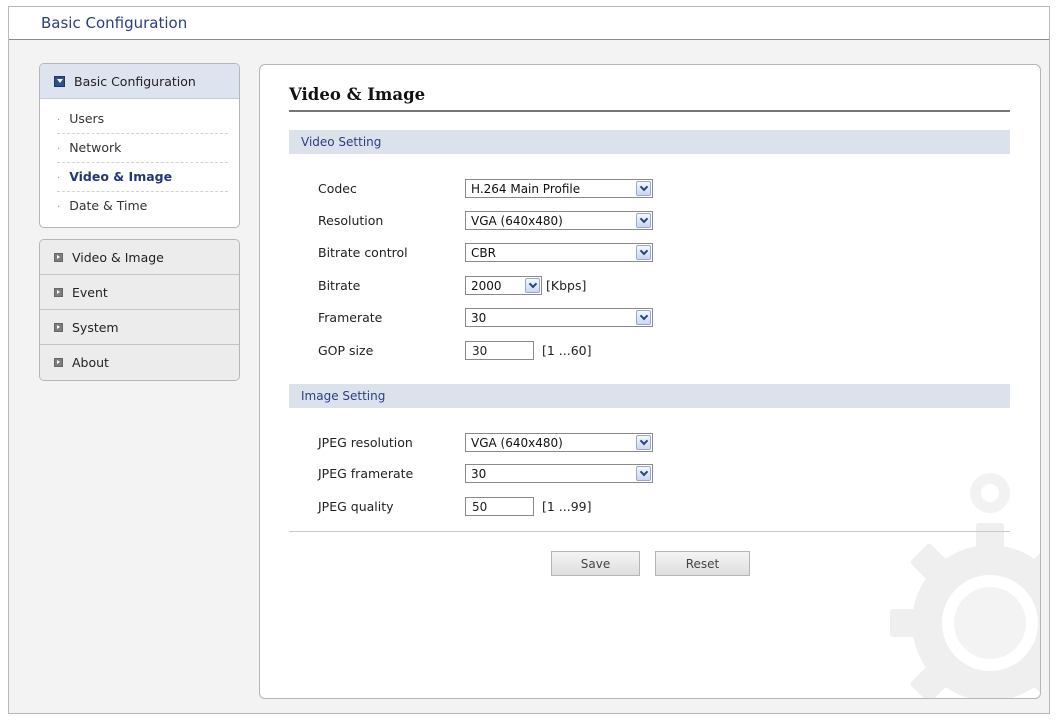 This screenshot has height=721, width=1058. I want to click on sidebar-nav-label: Event, so click(90, 292).